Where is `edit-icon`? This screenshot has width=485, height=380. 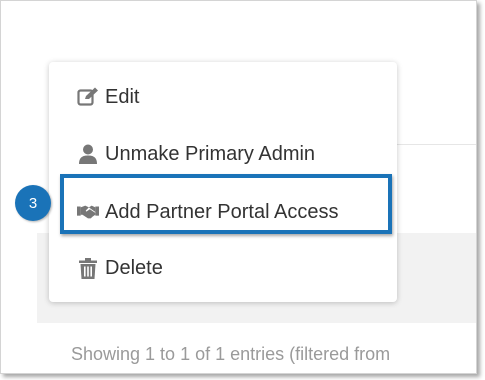
edit-icon is located at coordinates (88, 97).